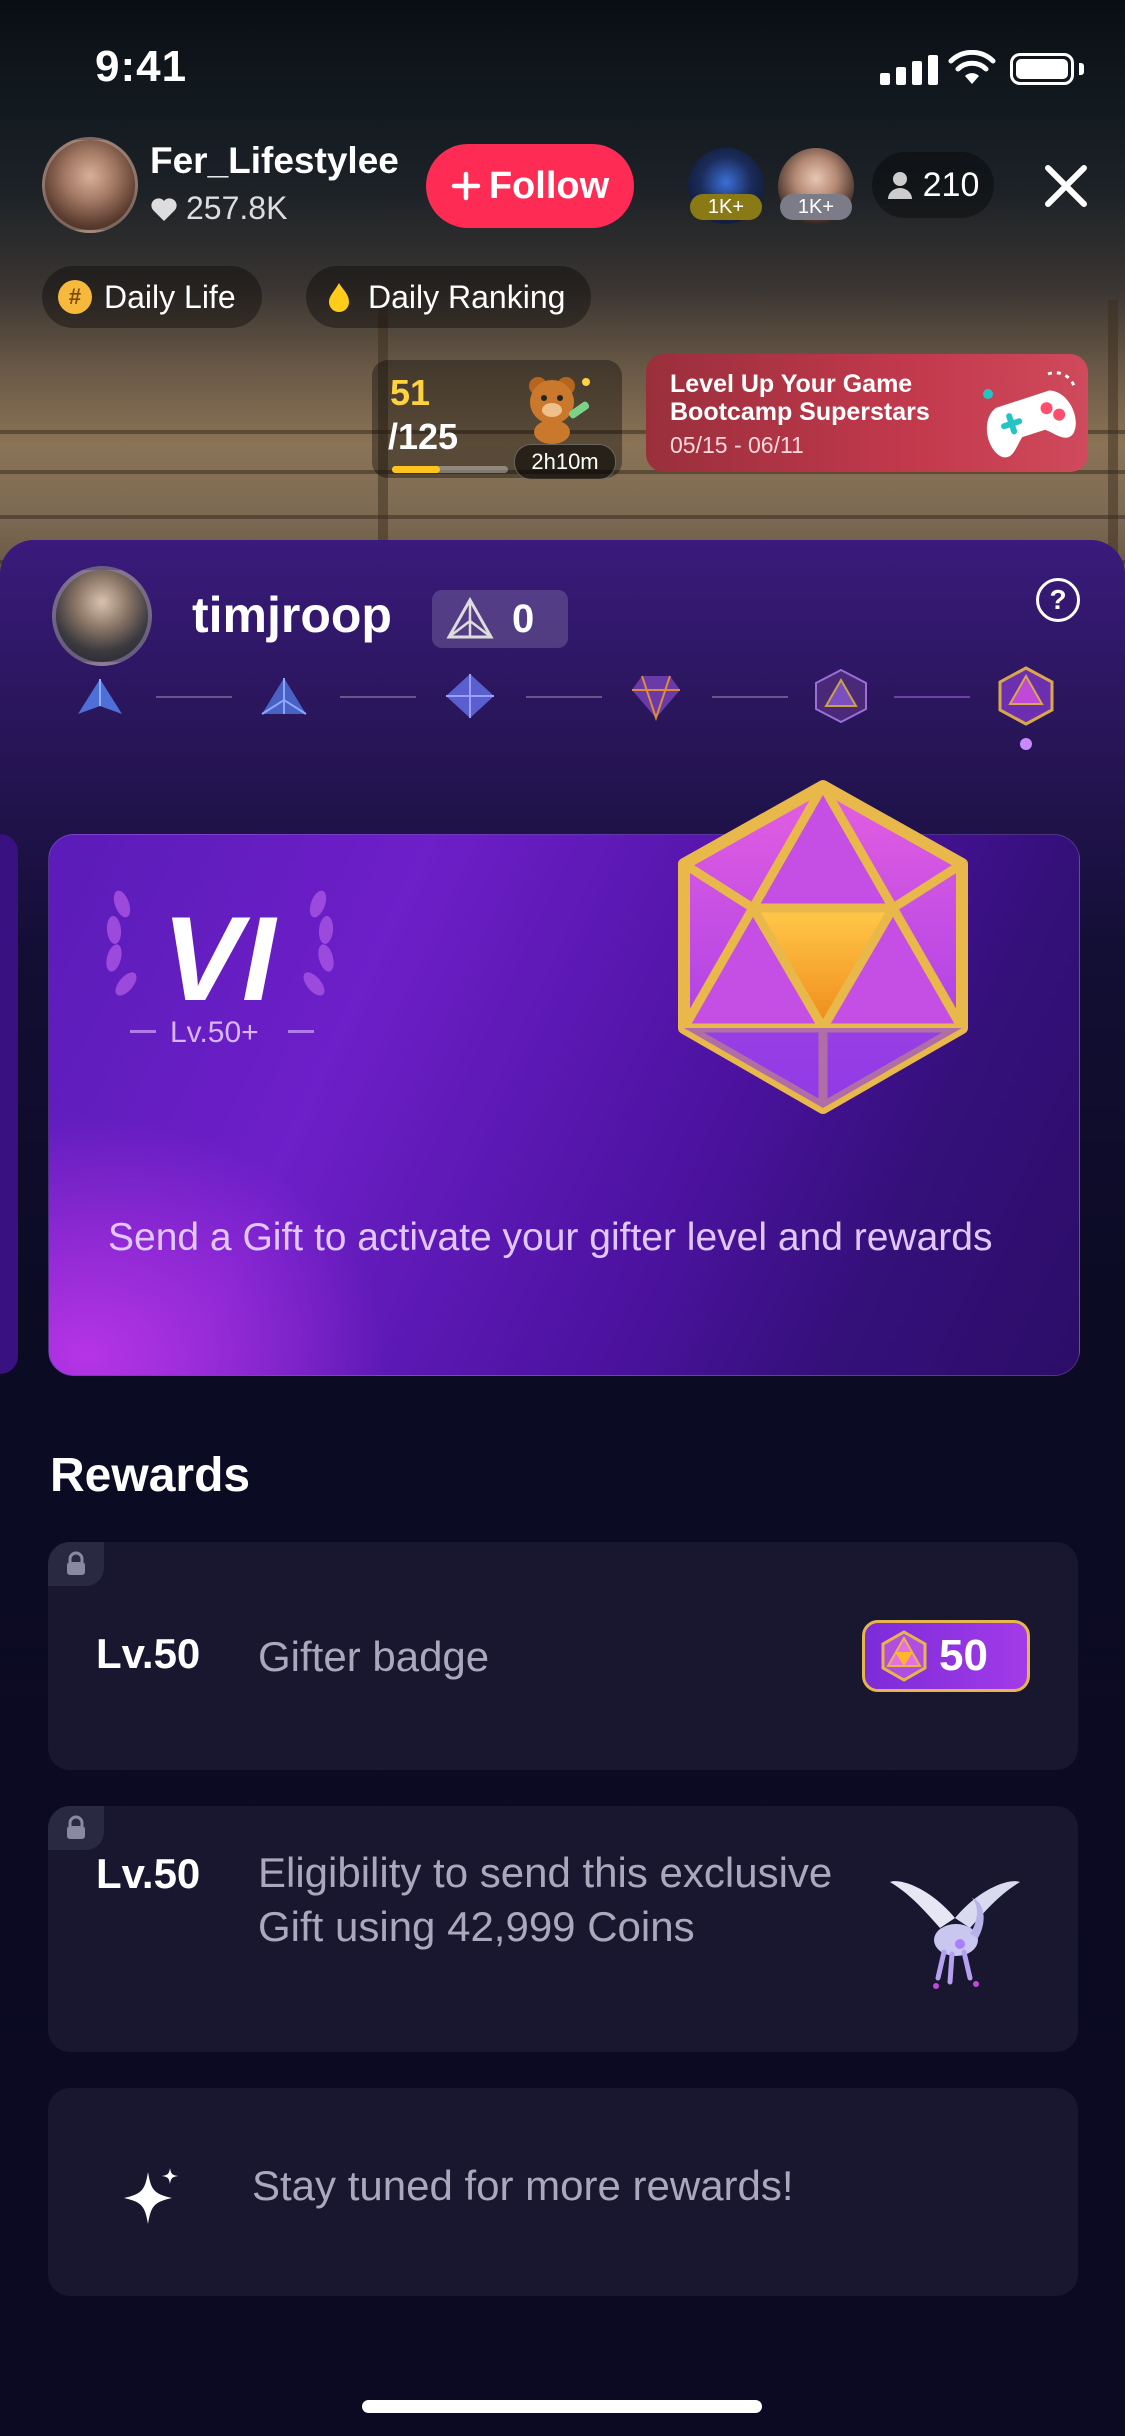 The width and height of the screenshot is (1125, 2436). Describe the element at coordinates (102, 616) in the screenshot. I see `user-avatar` at that location.